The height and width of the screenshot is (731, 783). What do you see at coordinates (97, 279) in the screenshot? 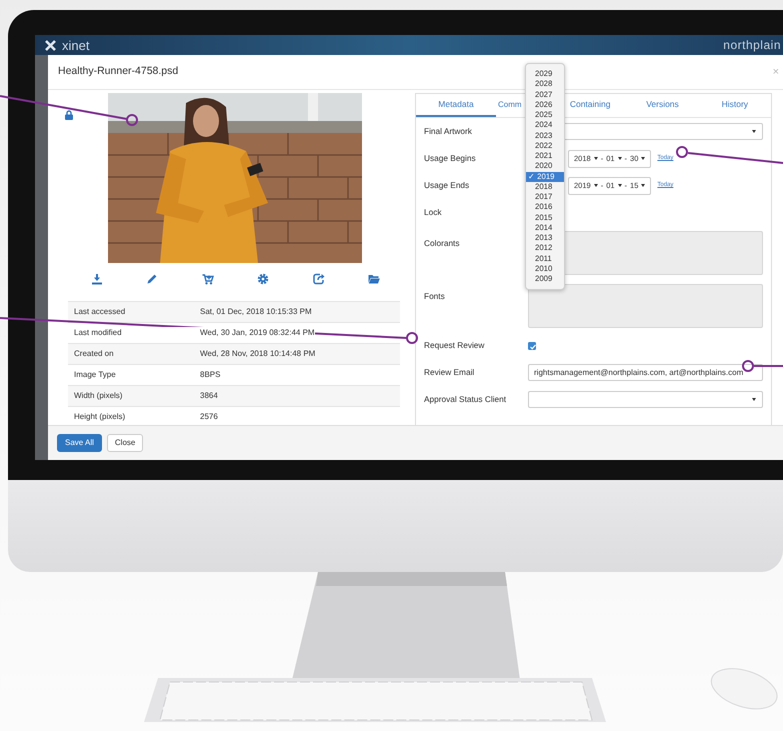
I see `download-icon` at bounding box center [97, 279].